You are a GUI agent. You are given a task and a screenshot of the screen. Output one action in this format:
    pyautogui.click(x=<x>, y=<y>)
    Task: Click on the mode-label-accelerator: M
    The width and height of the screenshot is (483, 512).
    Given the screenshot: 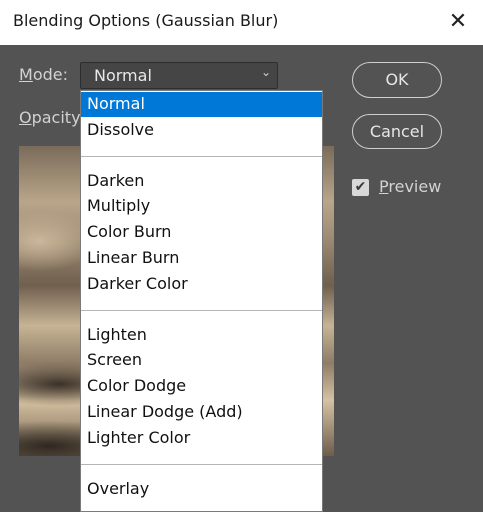 What is the action you would take?
    pyautogui.click(x=26, y=74)
    